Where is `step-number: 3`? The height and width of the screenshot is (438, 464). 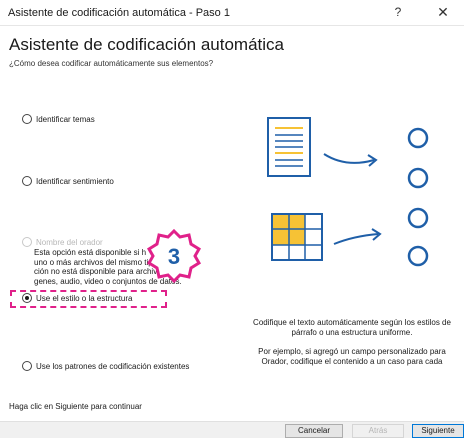 step-number: 3 is located at coordinates (174, 256).